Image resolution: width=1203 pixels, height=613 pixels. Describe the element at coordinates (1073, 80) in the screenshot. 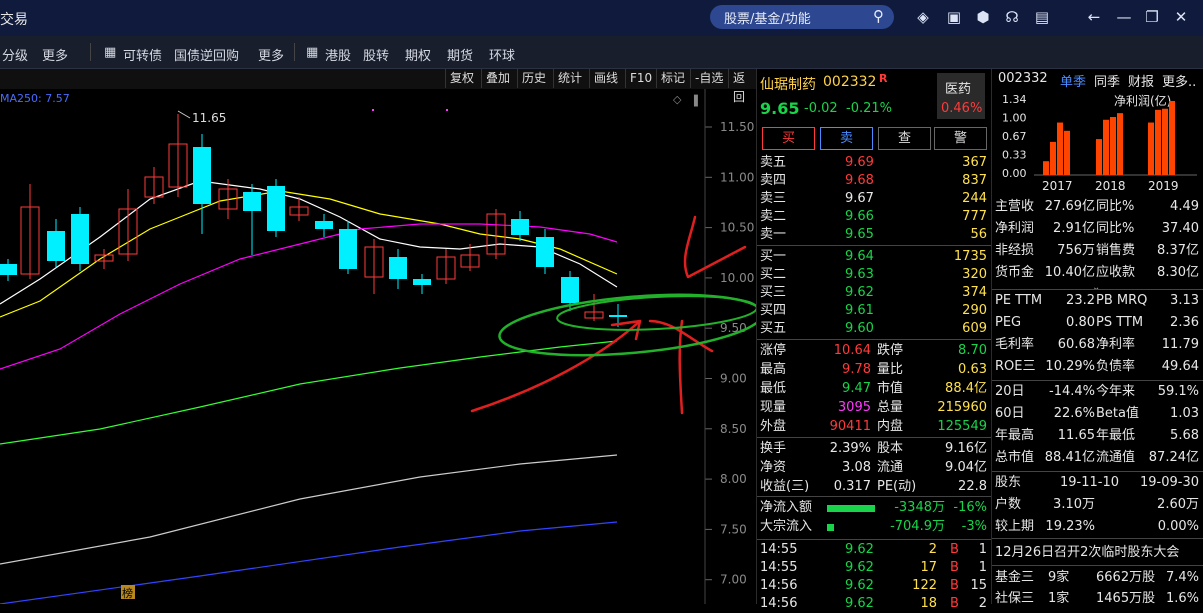

I see `tab-quarter: 单季` at that location.